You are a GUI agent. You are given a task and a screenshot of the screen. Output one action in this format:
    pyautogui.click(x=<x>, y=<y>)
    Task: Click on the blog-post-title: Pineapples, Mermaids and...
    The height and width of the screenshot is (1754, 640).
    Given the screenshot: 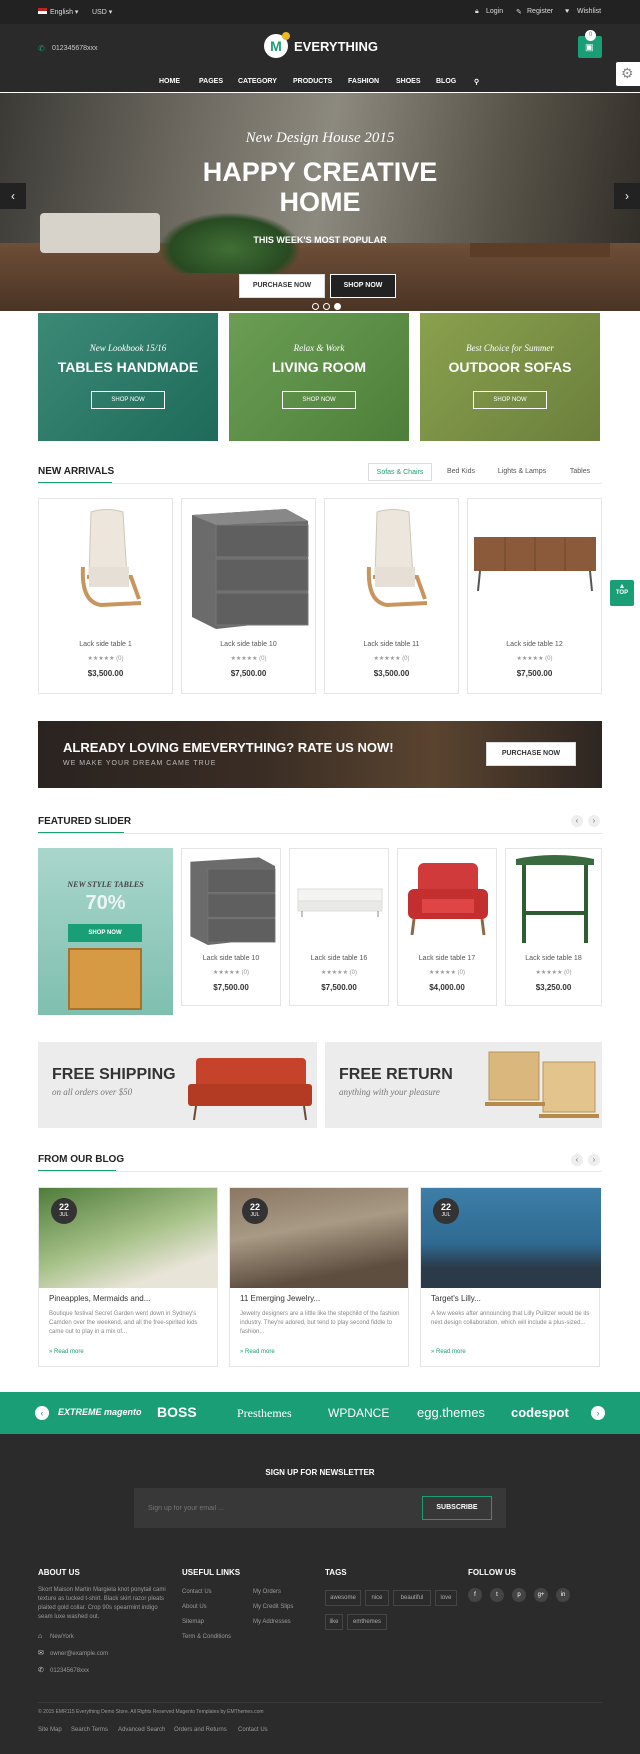 What is the action you would take?
    pyautogui.click(x=99, y=1298)
    